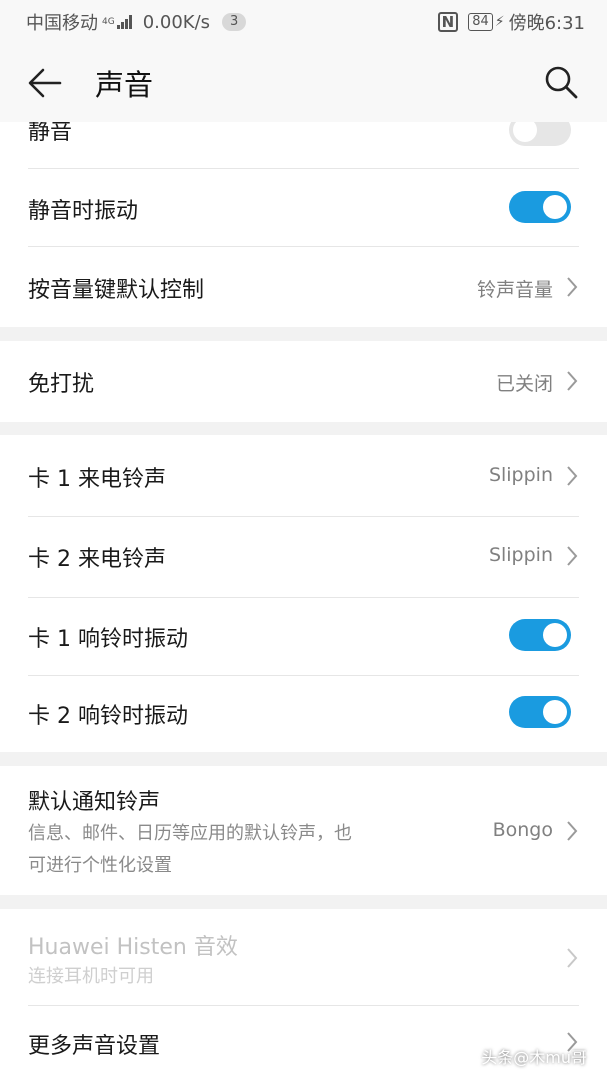 This screenshot has width=607, height=1080. What do you see at coordinates (100, 865) in the screenshot?
I see `notification-ringtone-desc-line2: 可进行个性化设置` at bounding box center [100, 865].